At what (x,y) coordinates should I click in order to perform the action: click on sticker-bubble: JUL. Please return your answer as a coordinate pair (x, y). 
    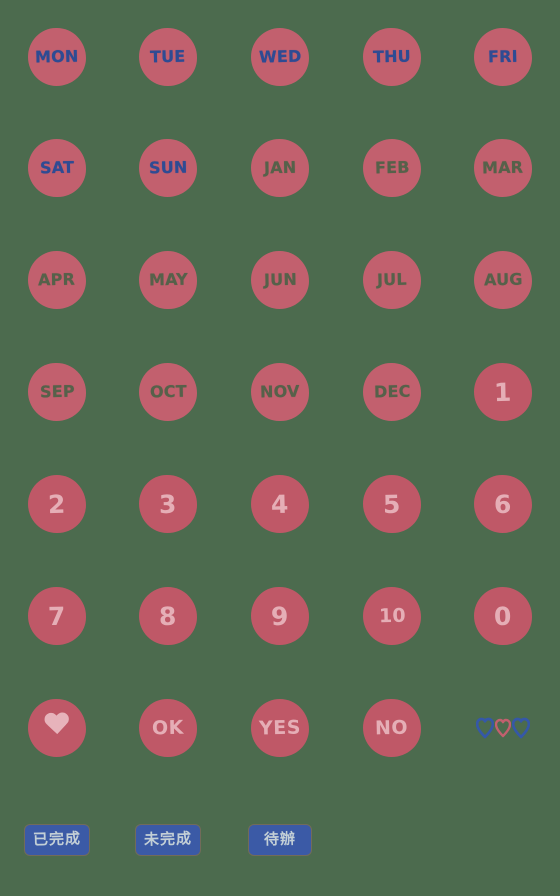
    Looking at the image, I should click on (392, 280).